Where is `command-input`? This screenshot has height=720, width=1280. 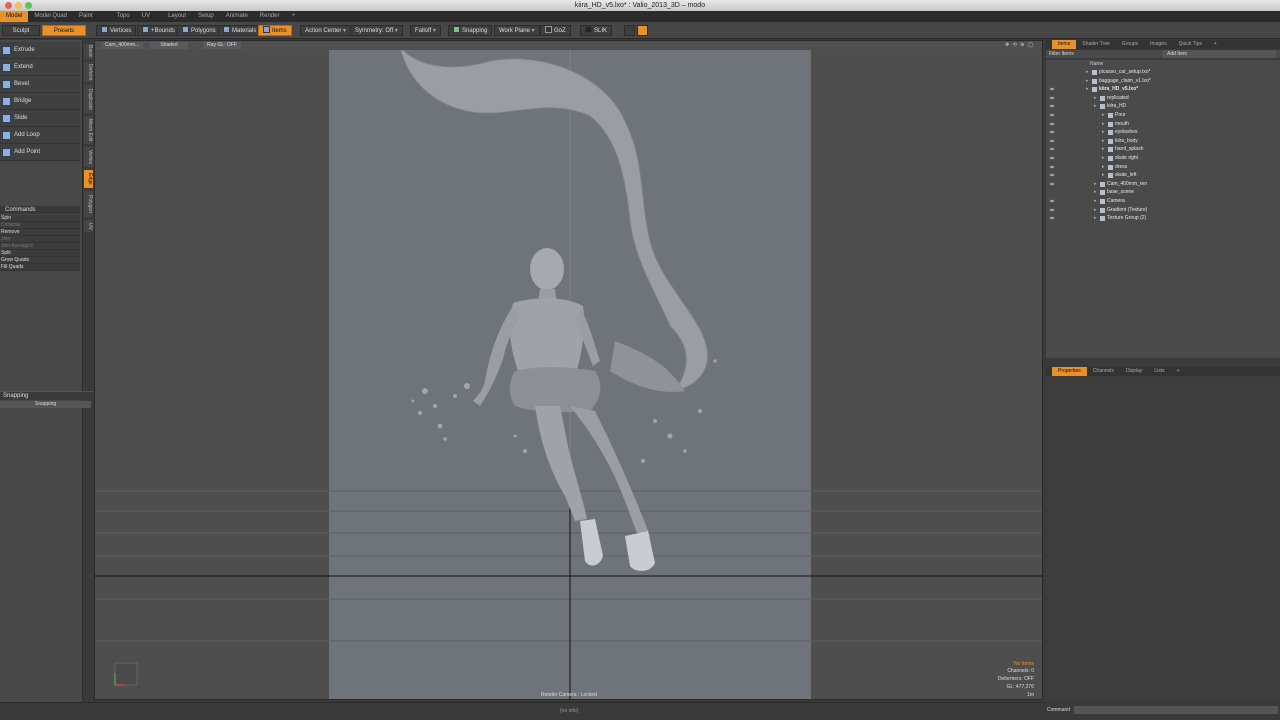
command-input is located at coordinates (1176, 710).